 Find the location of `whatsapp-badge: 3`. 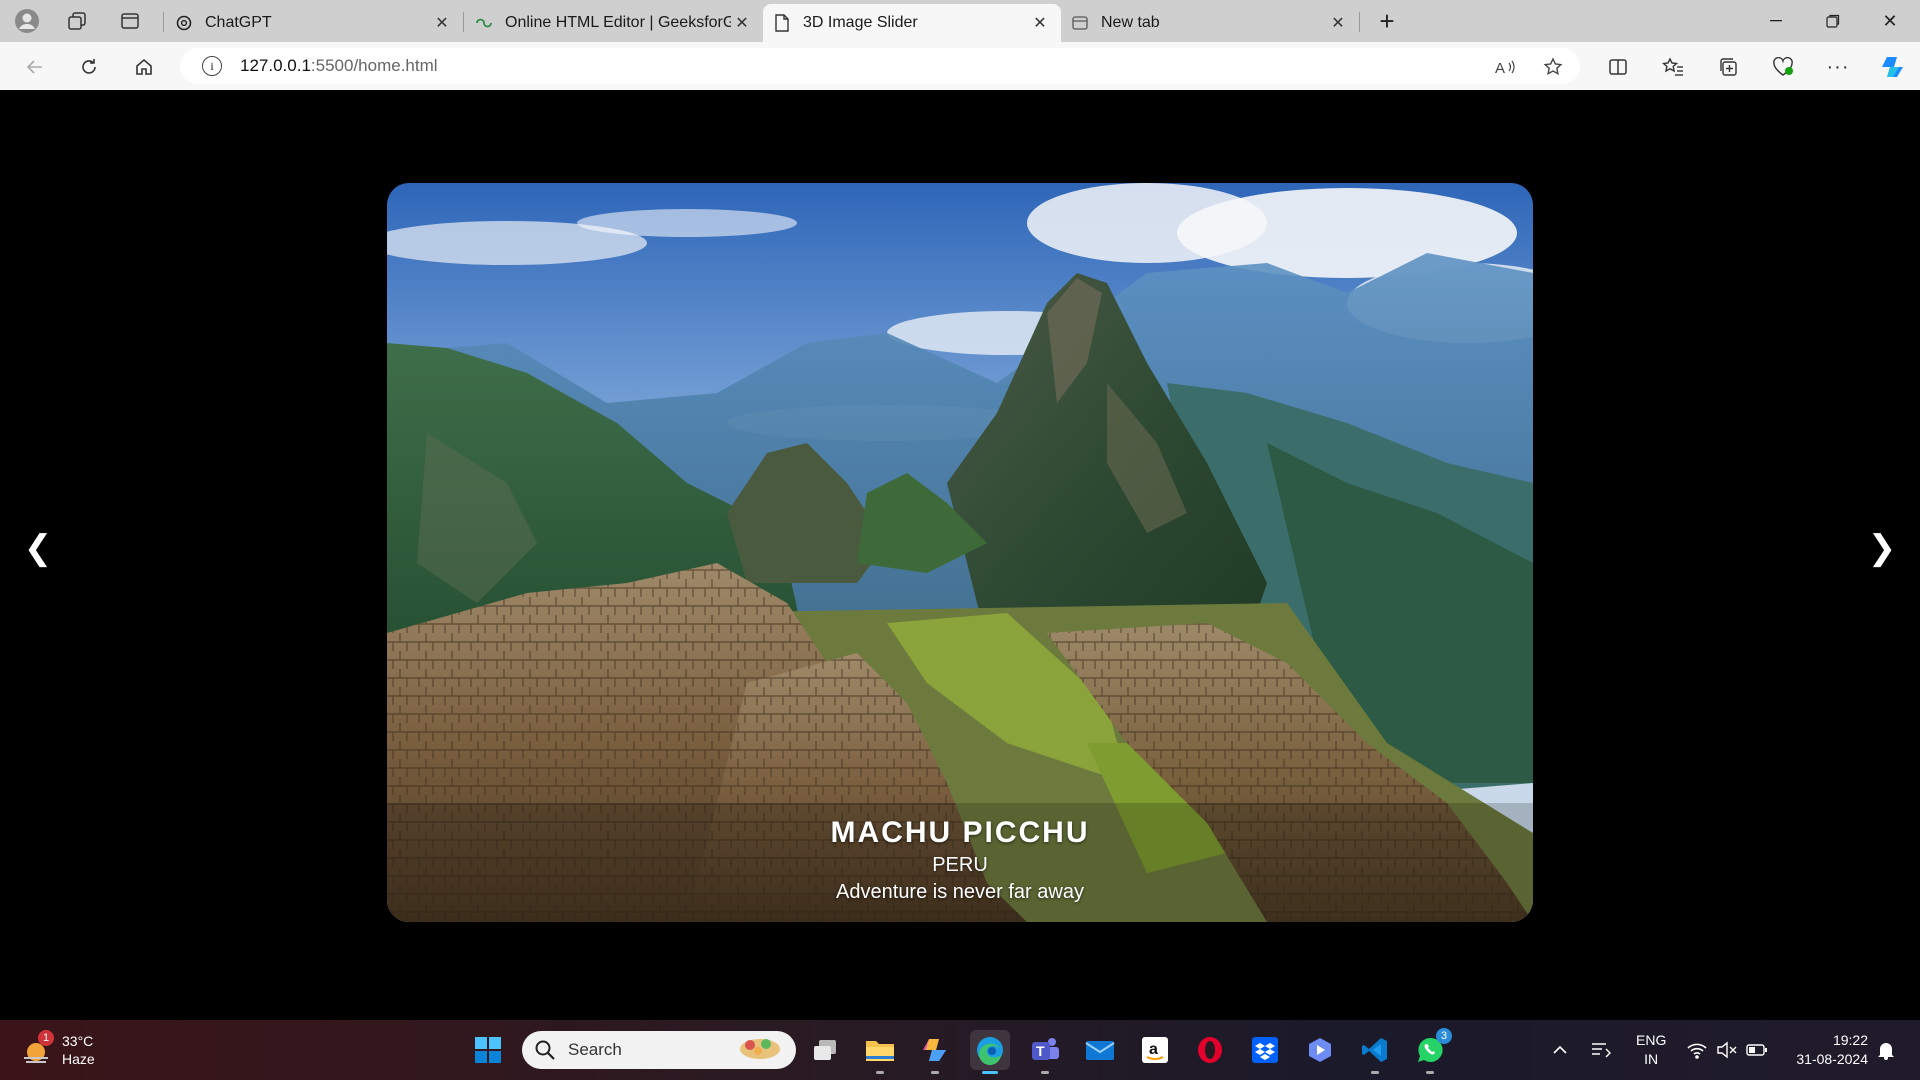

whatsapp-badge: 3 is located at coordinates (1444, 1036).